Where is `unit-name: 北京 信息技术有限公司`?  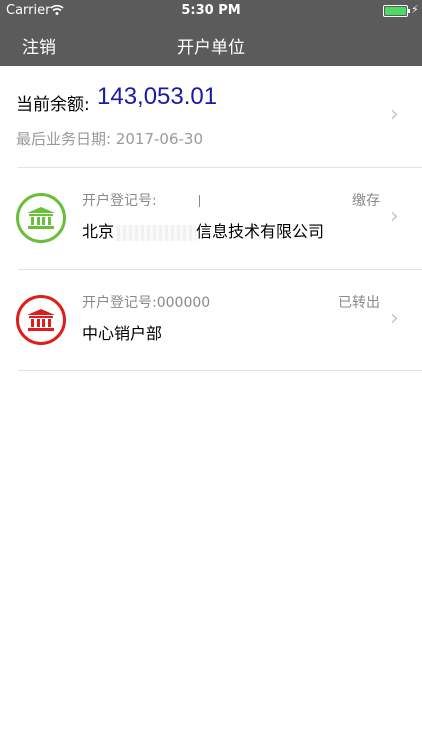 unit-name: 北京 信息技术有限公司 is located at coordinates (203, 231).